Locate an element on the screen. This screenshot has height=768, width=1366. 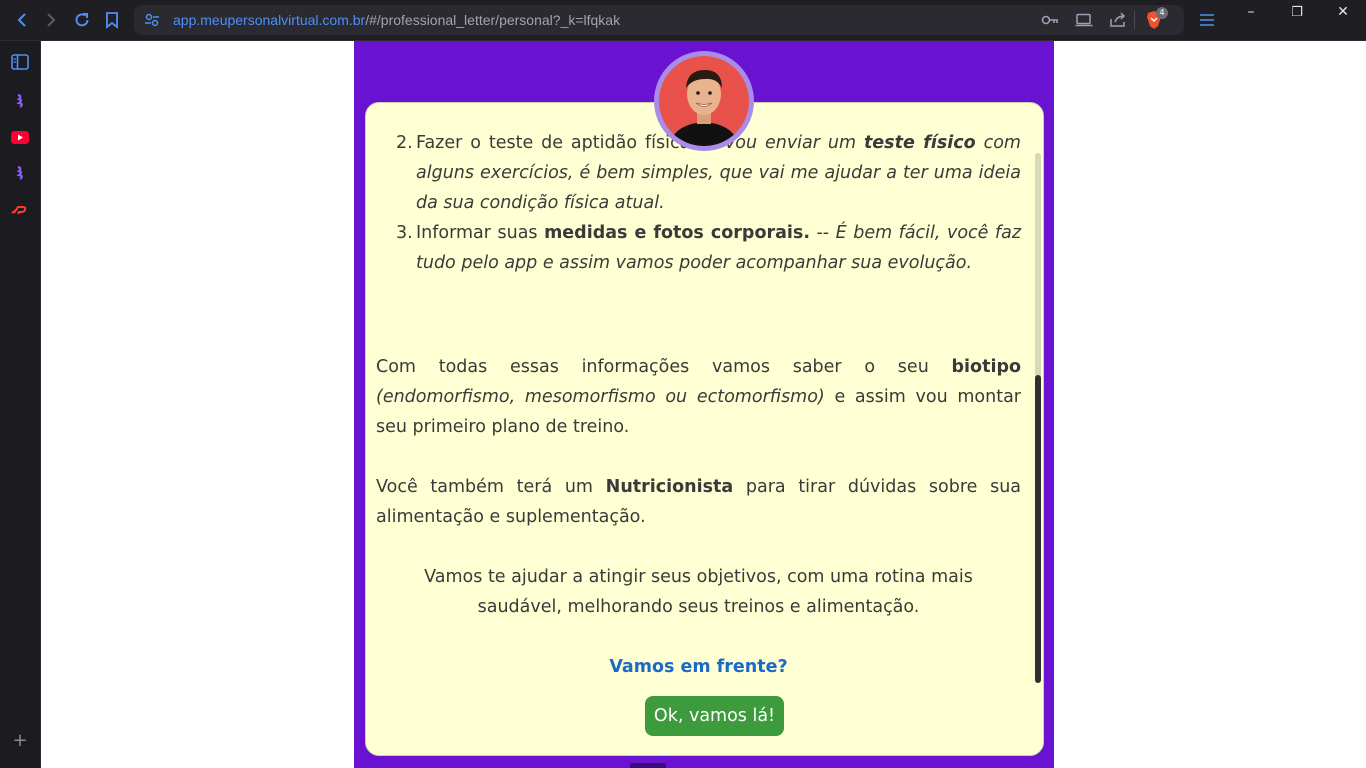
paragraph-text: Você também terá um is located at coordinates (491, 487).